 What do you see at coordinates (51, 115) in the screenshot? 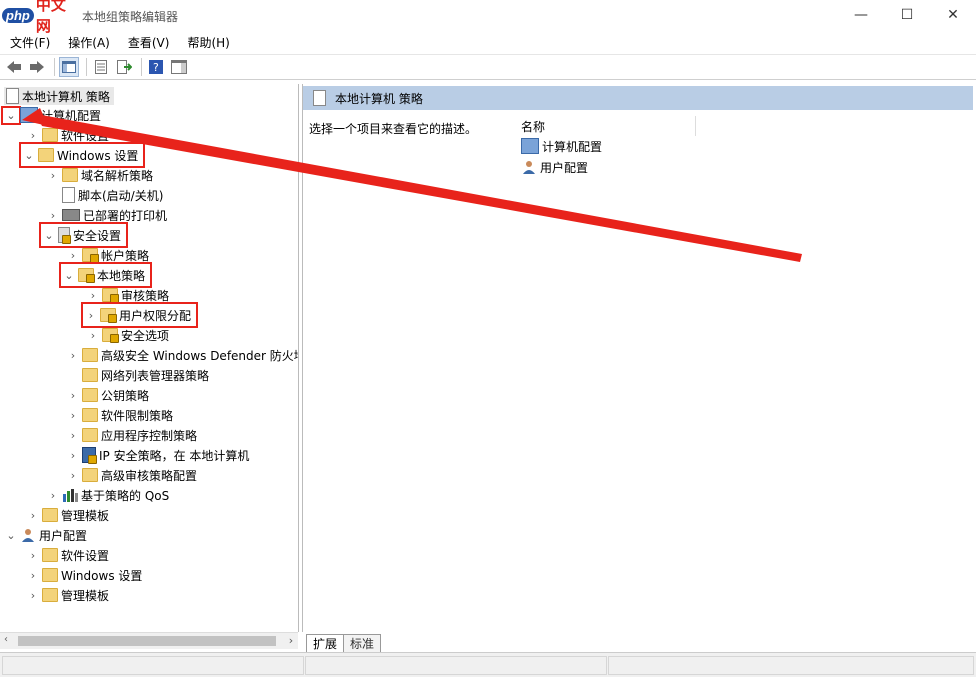
I see `tree-computer-config: ⌄ 计算机配置` at bounding box center [51, 115].